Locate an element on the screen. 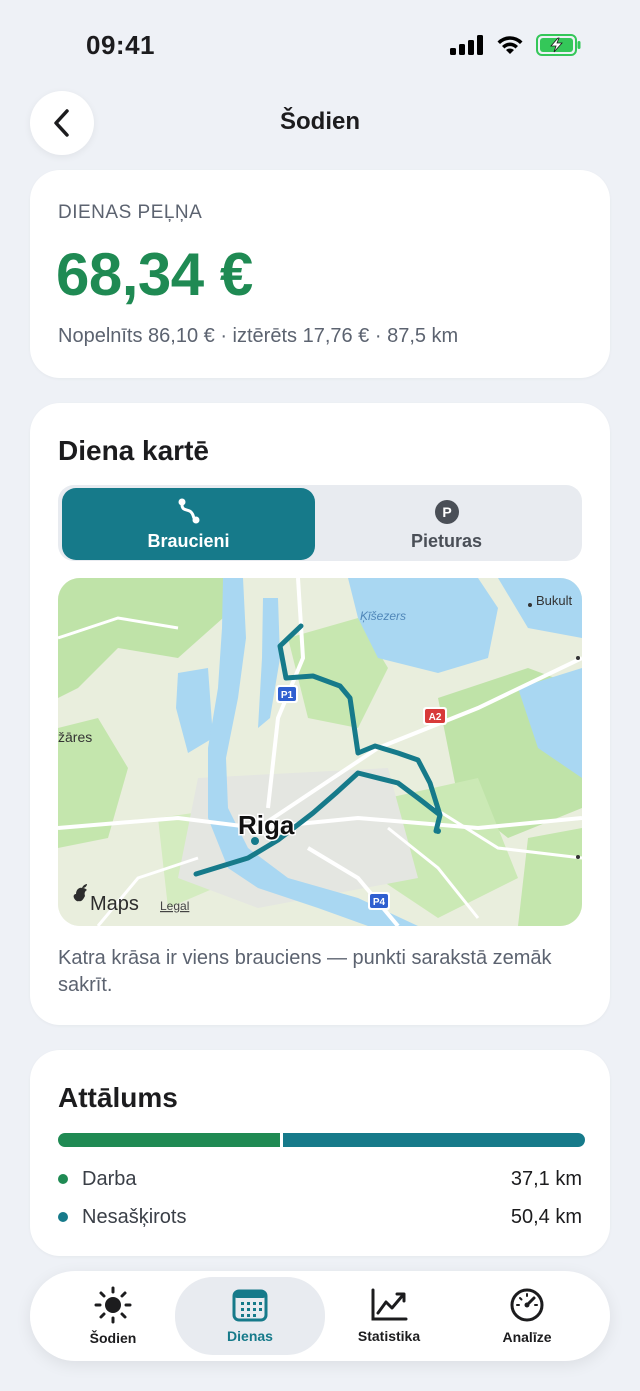 The image size is (640, 1391). svg-text: P4 is located at coordinates (379, 902).